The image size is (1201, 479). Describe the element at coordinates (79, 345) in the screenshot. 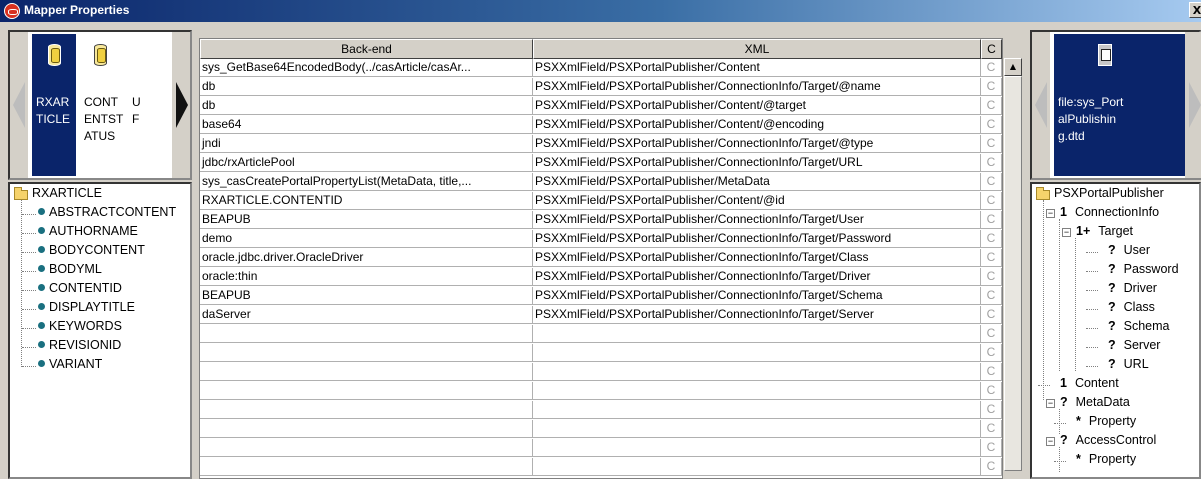

I see `field-revisionid: REVISIONID` at that location.